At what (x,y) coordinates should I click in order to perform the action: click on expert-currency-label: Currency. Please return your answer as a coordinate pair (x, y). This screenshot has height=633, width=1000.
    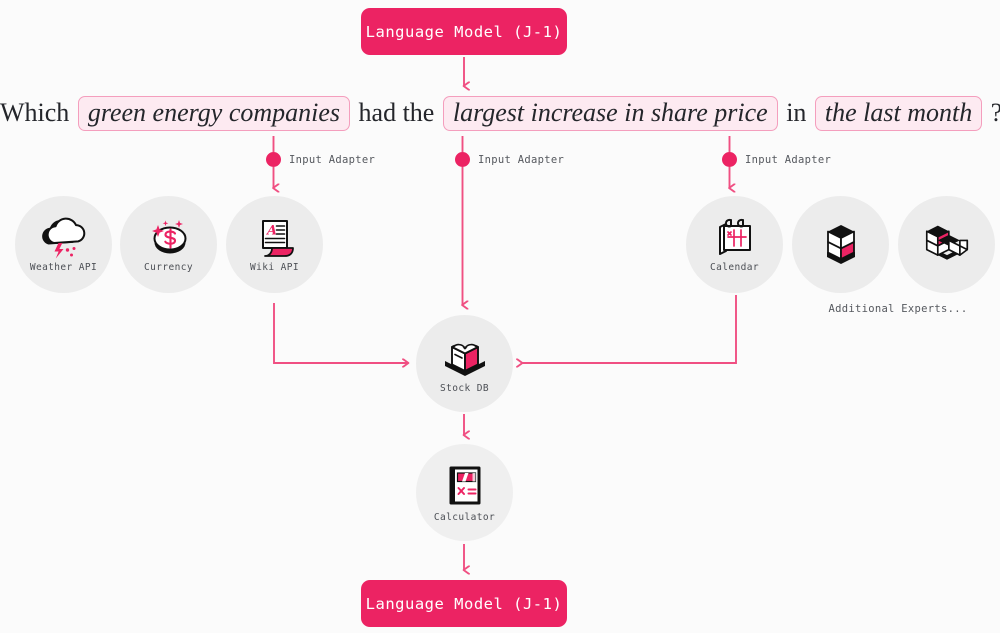
    Looking at the image, I should click on (168, 267).